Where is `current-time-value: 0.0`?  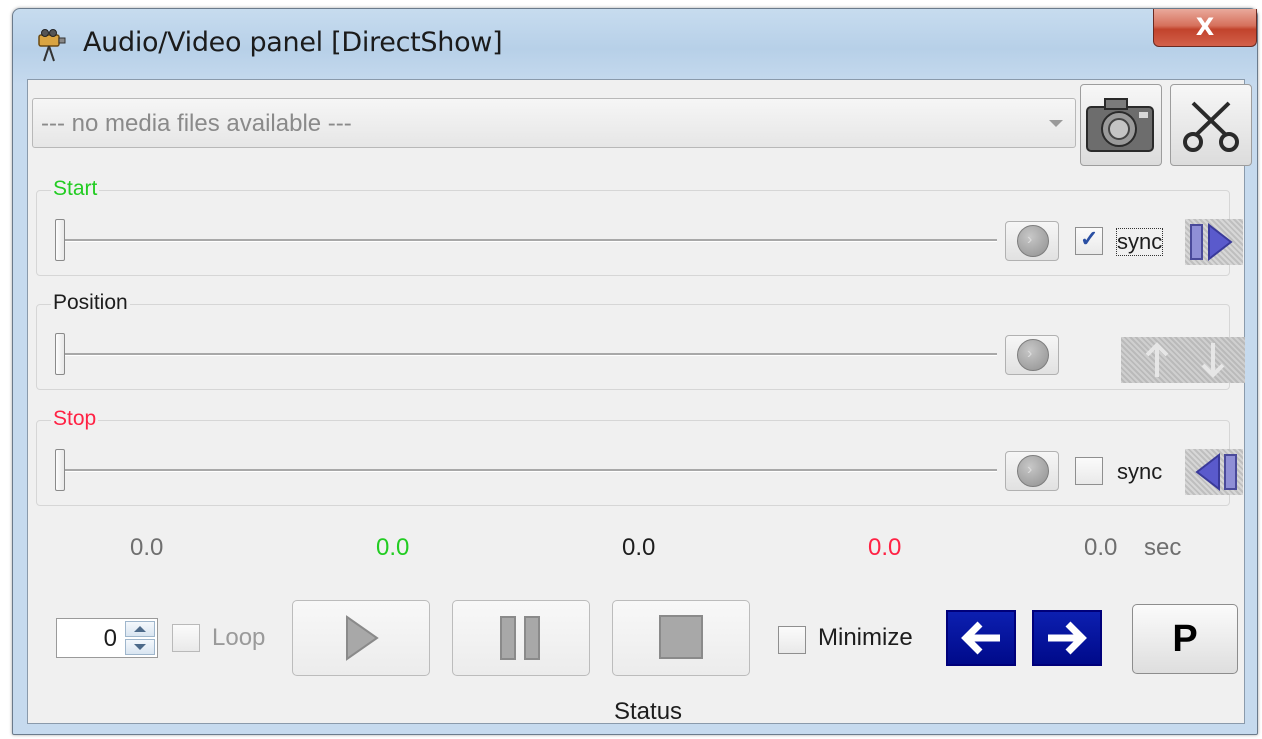
current-time-value: 0.0 is located at coordinates (147, 547).